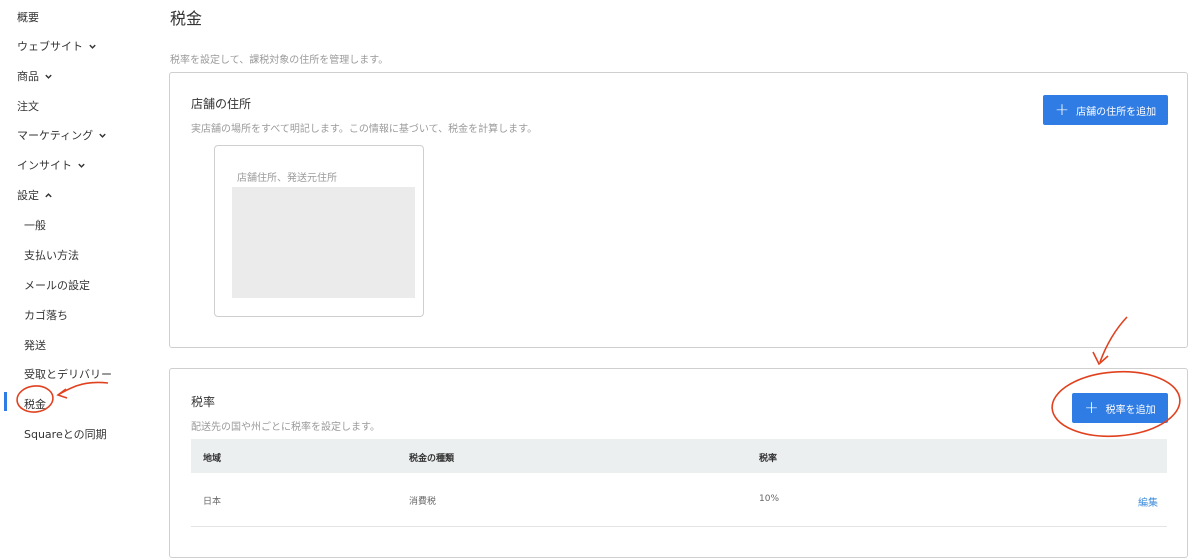 Image resolution: width=1196 pixels, height=558 pixels. What do you see at coordinates (1100, 358) in the screenshot?
I see `annotation-arrowhead-tax-button` at bounding box center [1100, 358].